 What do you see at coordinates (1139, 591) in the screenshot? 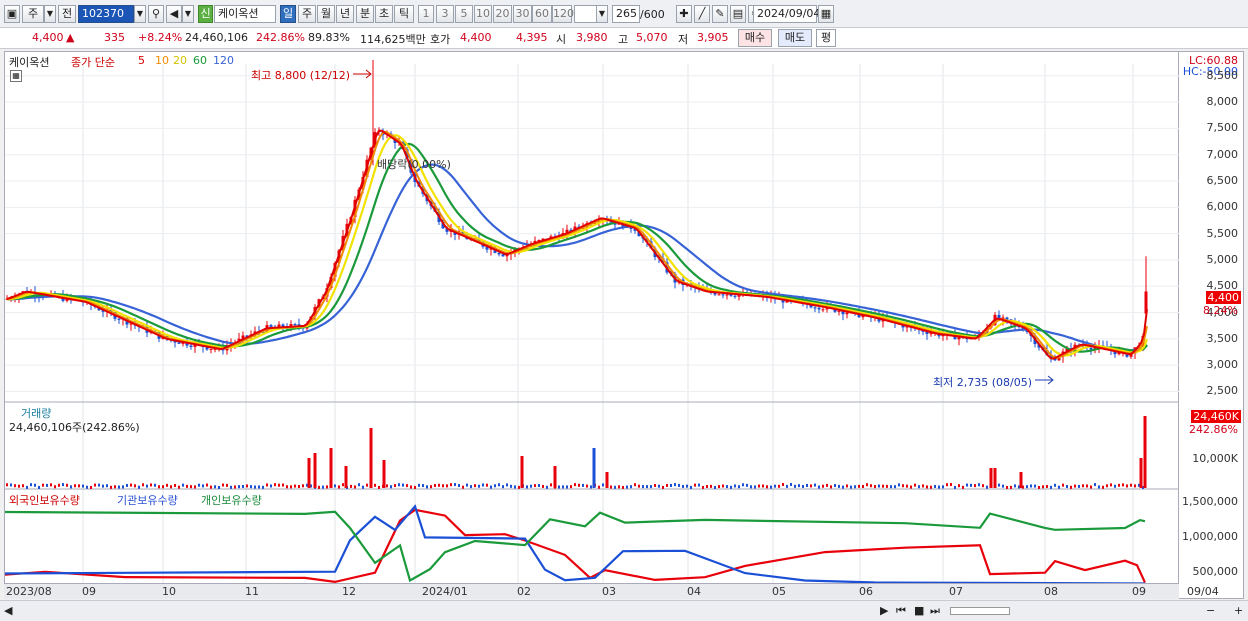
I see `x-tick: 09` at bounding box center [1139, 591].